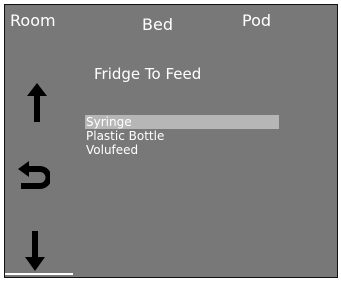 This screenshot has height=281, width=341. What do you see at coordinates (256, 20) in the screenshot?
I see `tab-pod: Pod` at bounding box center [256, 20].